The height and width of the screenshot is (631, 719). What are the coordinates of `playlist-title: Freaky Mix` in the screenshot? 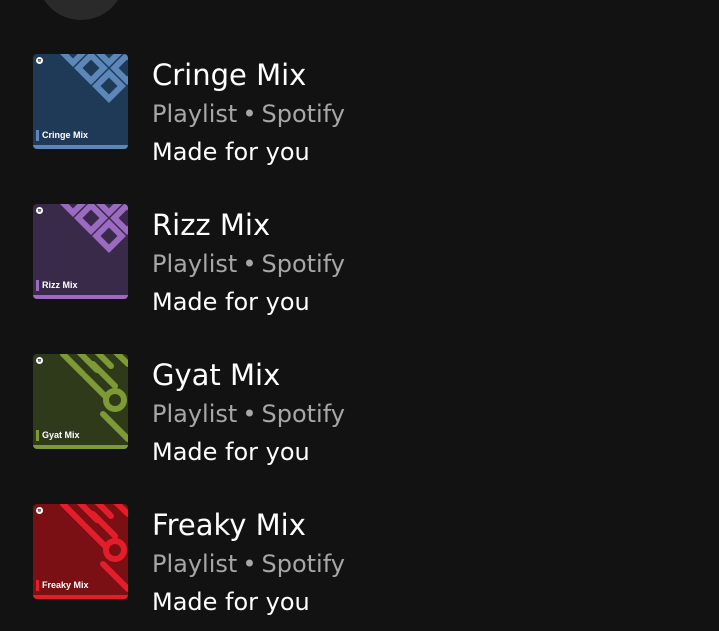 It's located at (229, 525).